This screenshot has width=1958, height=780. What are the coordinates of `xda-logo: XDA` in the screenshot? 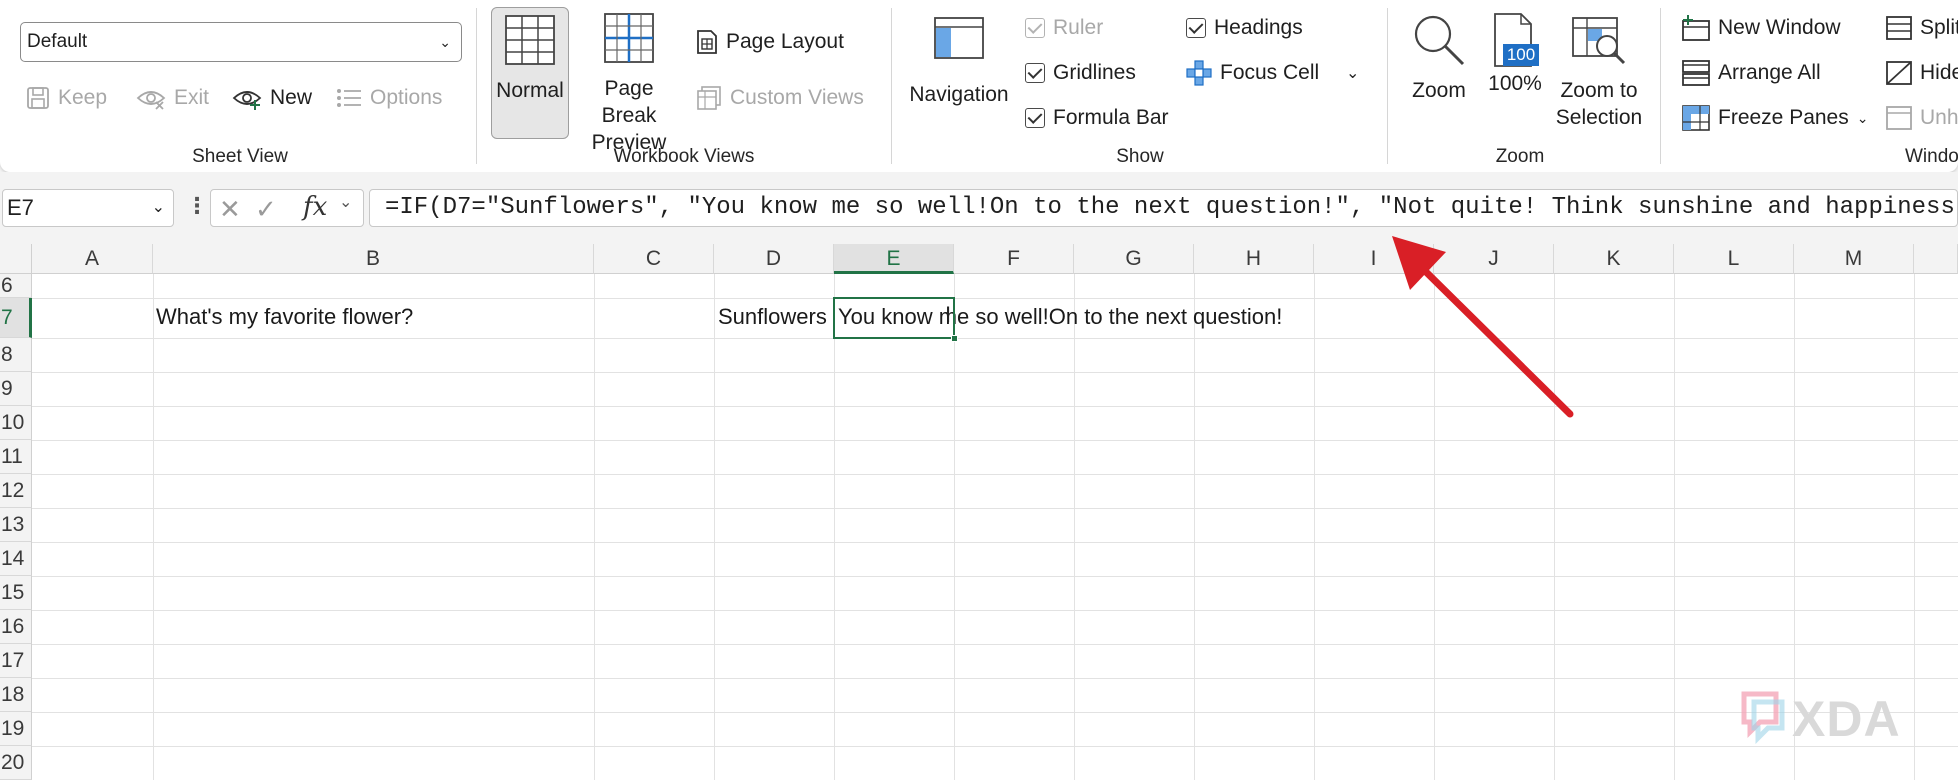 It's located at (1829, 717).